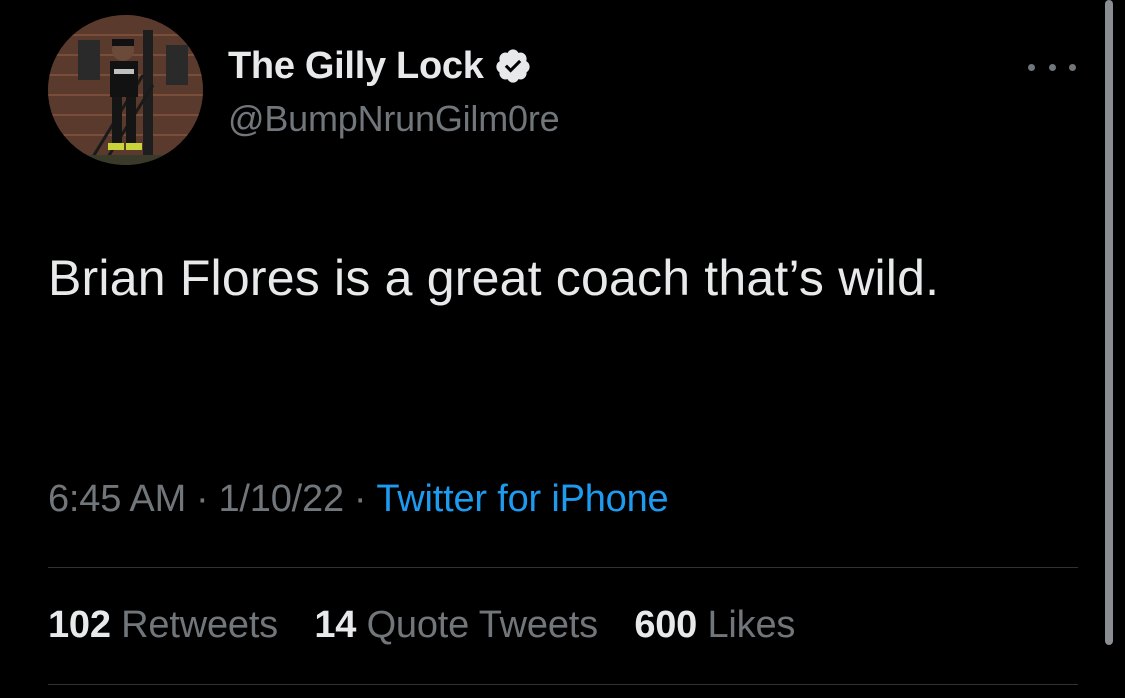 The image size is (1125, 698). I want to click on likes-count: 600, so click(666, 625).